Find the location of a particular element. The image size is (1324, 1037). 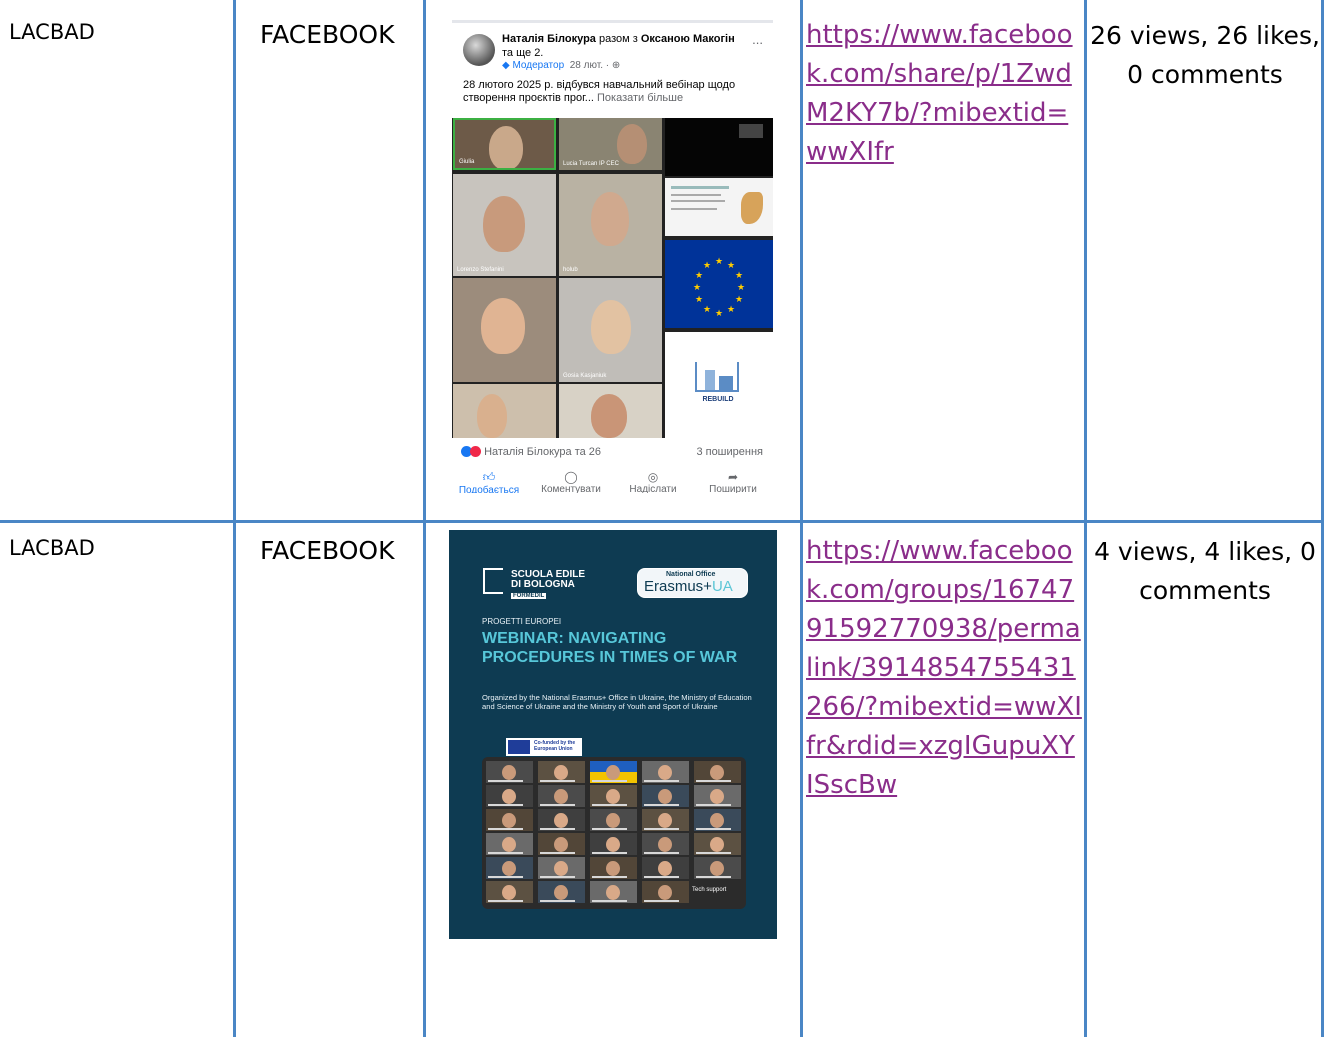

erasmus-ua-logo: National Office Erasmus+UA is located at coordinates (692, 583).